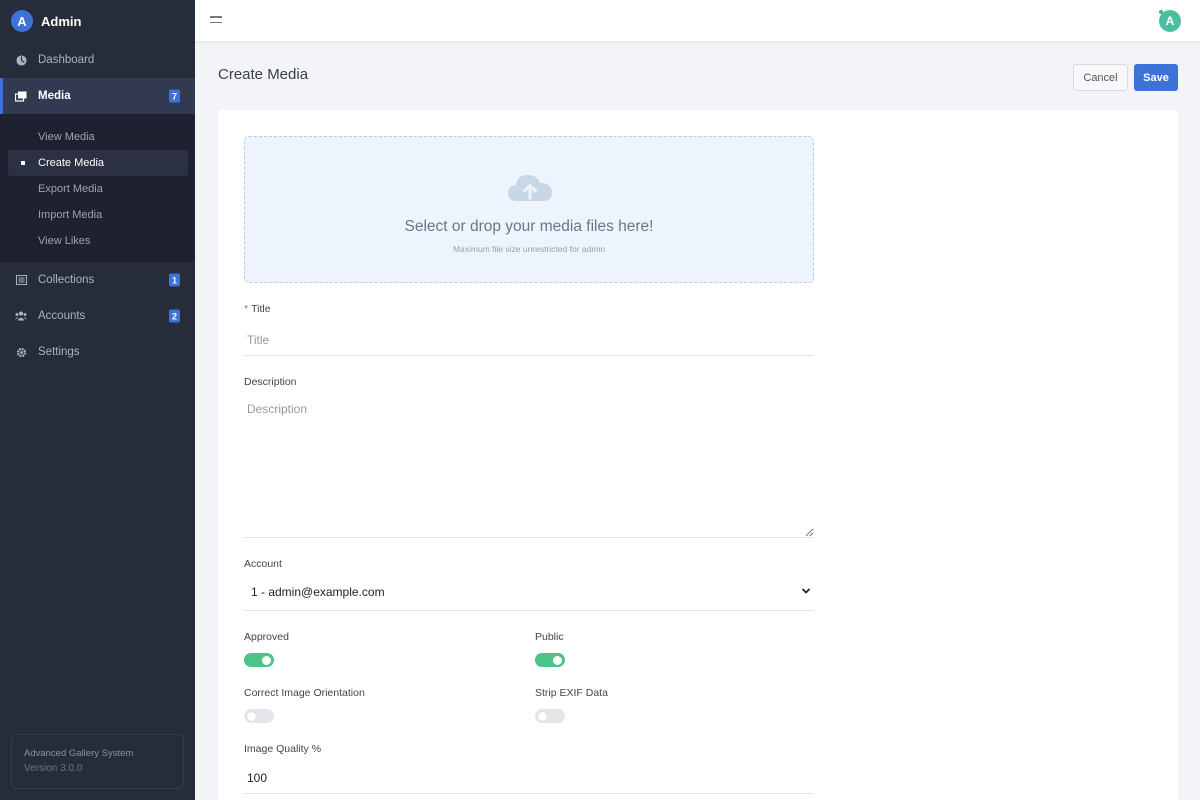 Image resolution: width=1200 pixels, height=800 pixels. Describe the element at coordinates (1100, 77) in the screenshot. I see `cancel-button: Cancel` at that location.